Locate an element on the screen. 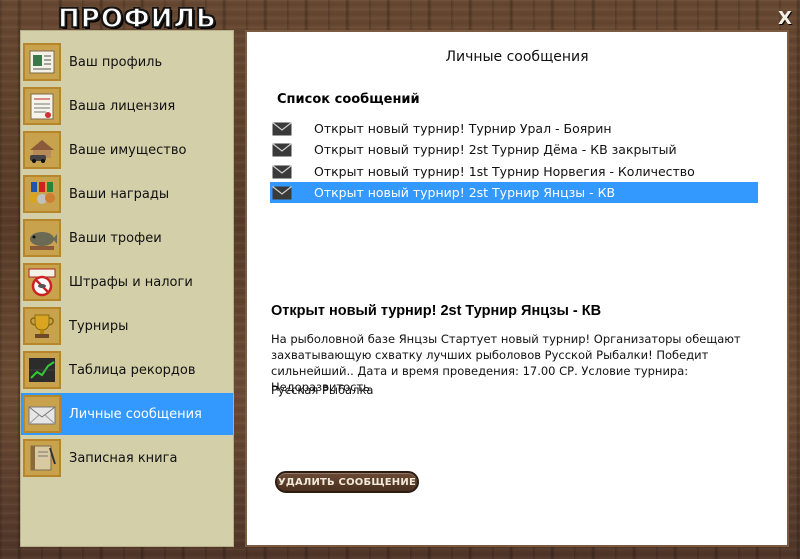 The width and height of the screenshot is (800, 559). tournaments-icon is located at coordinates (42, 326).